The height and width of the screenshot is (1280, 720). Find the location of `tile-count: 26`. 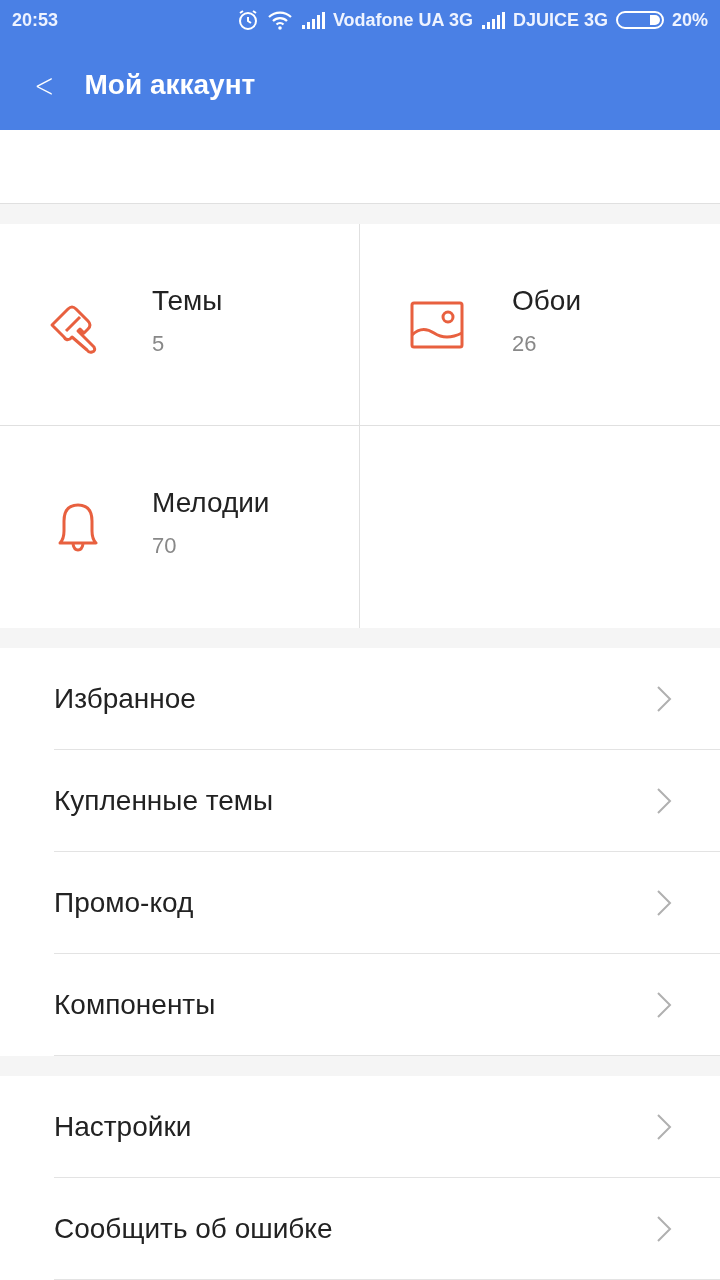

tile-count: 26 is located at coordinates (525, 343).